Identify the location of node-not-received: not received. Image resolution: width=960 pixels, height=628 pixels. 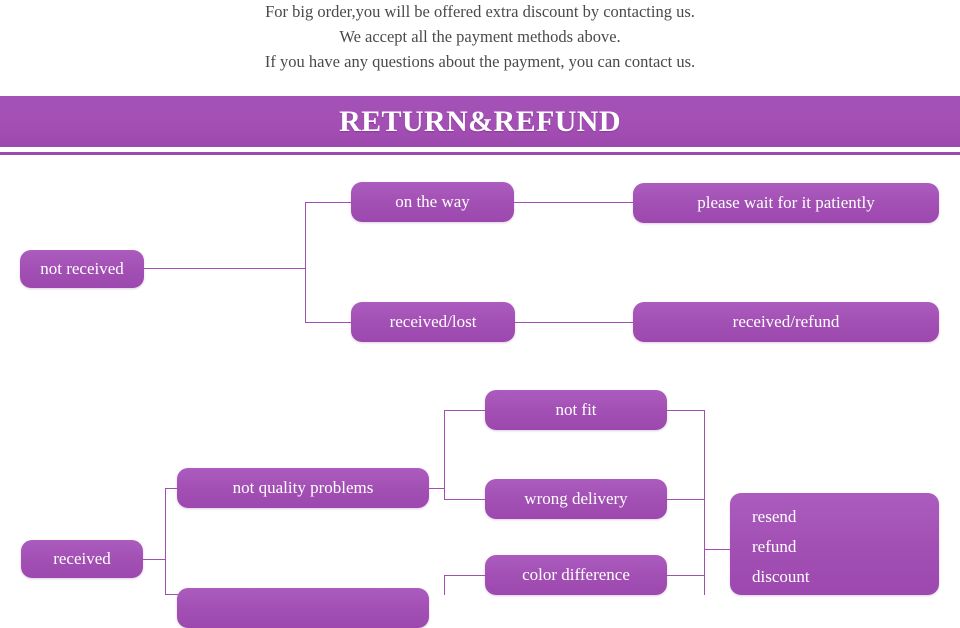
(82, 269).